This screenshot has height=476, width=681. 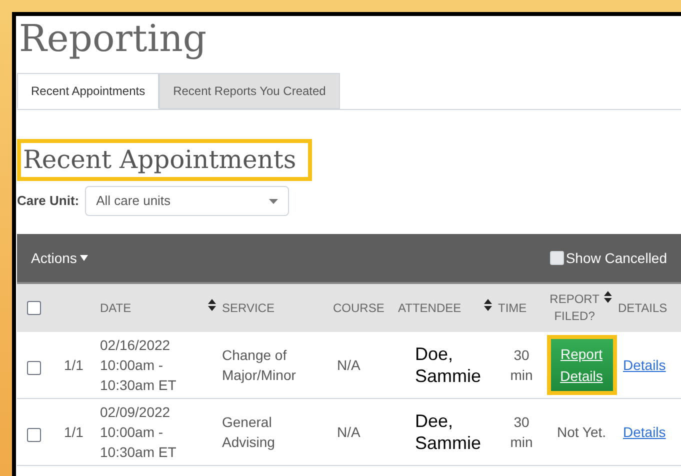 I want to click on column-header: DATE, so click(x=116, y=308).